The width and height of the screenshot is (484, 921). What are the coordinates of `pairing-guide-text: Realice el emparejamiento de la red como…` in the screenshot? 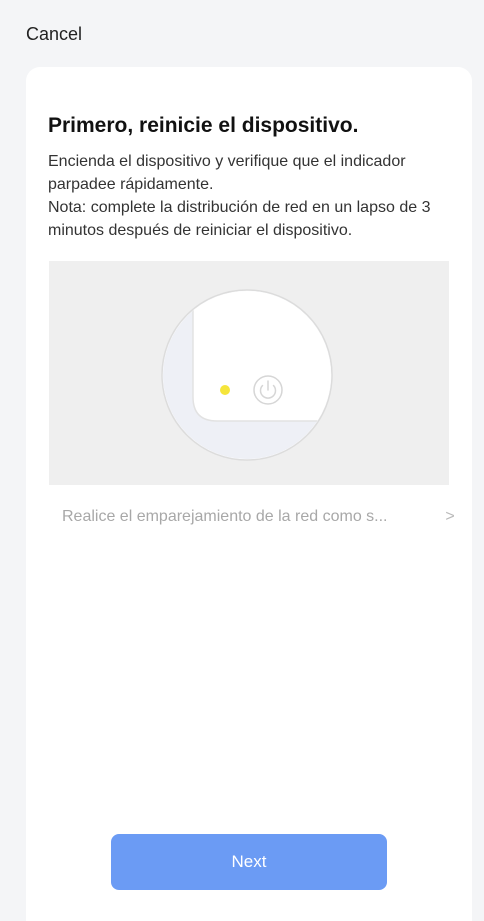 It's located at (225, 516).